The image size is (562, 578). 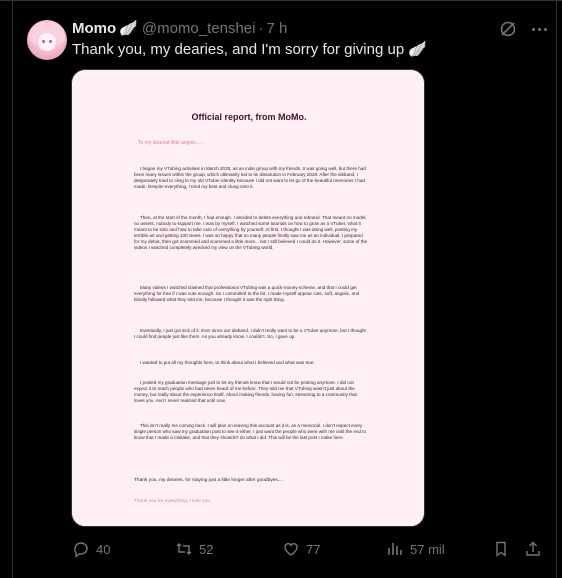 What do you see at coordinates (541, 29) in the screenshot?
I see `more-icon` at bounding box center [541, 29].